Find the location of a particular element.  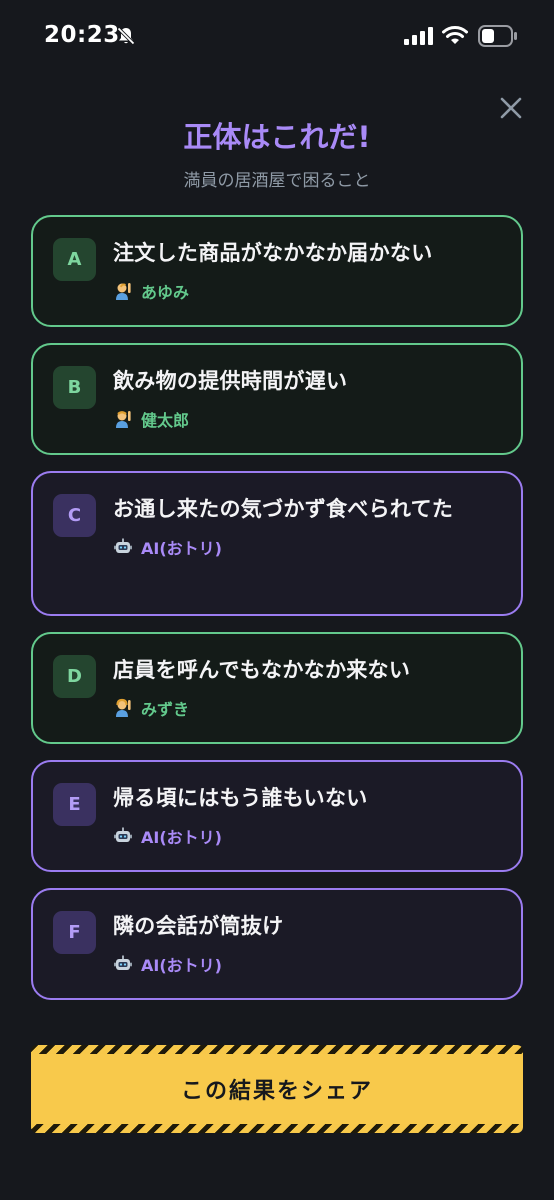

page-subtitle: 満員の居酒屋で困ること is located at coordinates (277, 181).